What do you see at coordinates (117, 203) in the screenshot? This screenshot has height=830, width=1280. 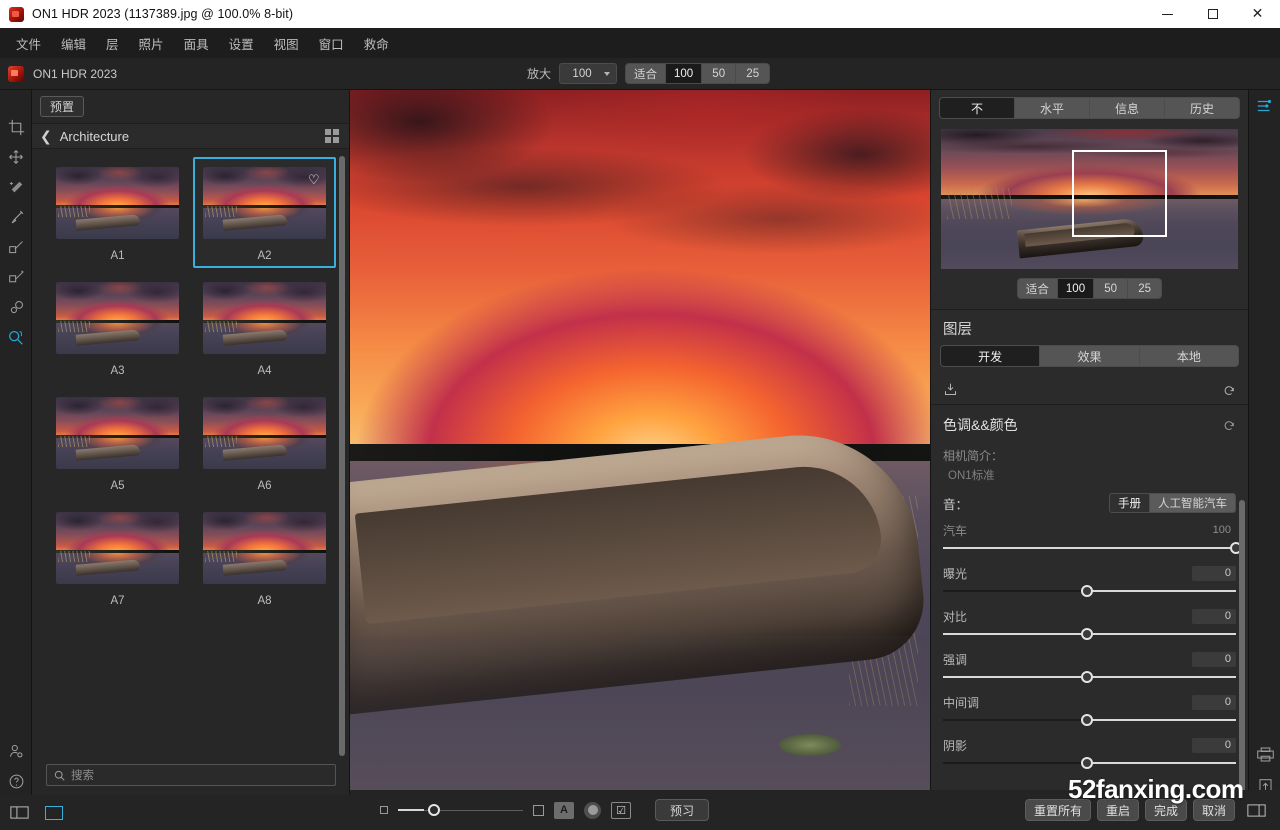 I see `preset-thumbnail-image` at bounding box center [117, 203].